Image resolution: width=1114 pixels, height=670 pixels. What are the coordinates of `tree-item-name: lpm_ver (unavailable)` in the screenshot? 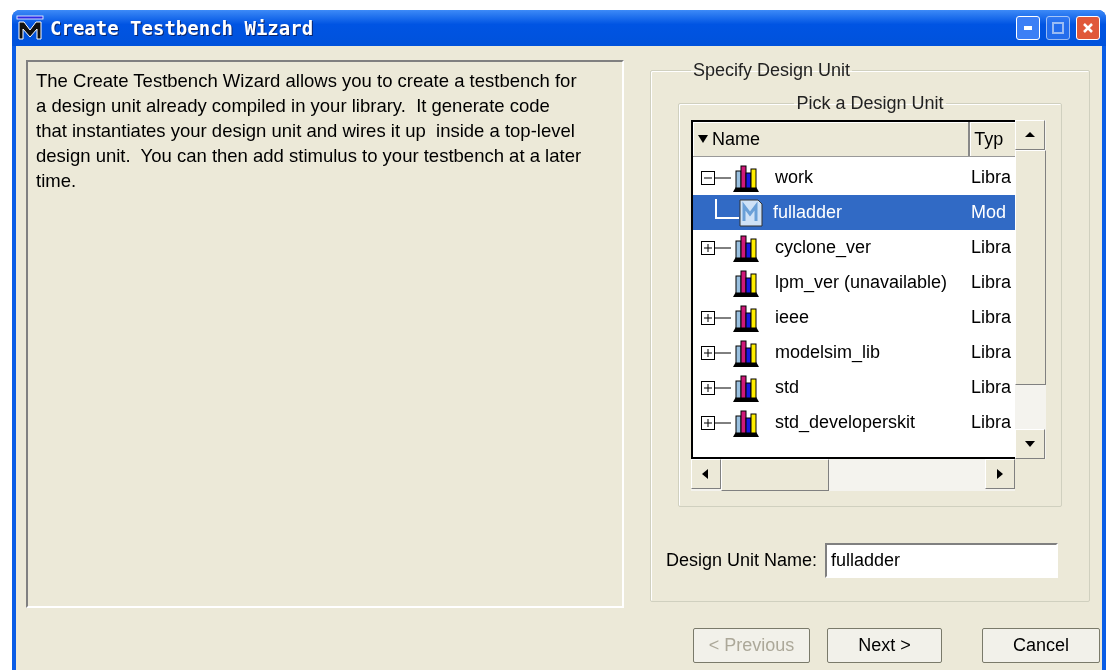 It's located at (861, 282).